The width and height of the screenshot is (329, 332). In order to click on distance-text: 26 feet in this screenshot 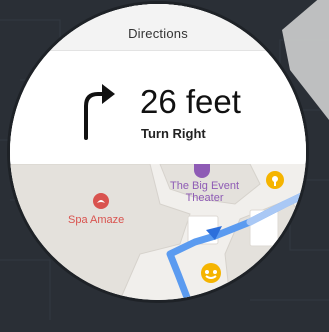, I will do `click(190, 101)`.